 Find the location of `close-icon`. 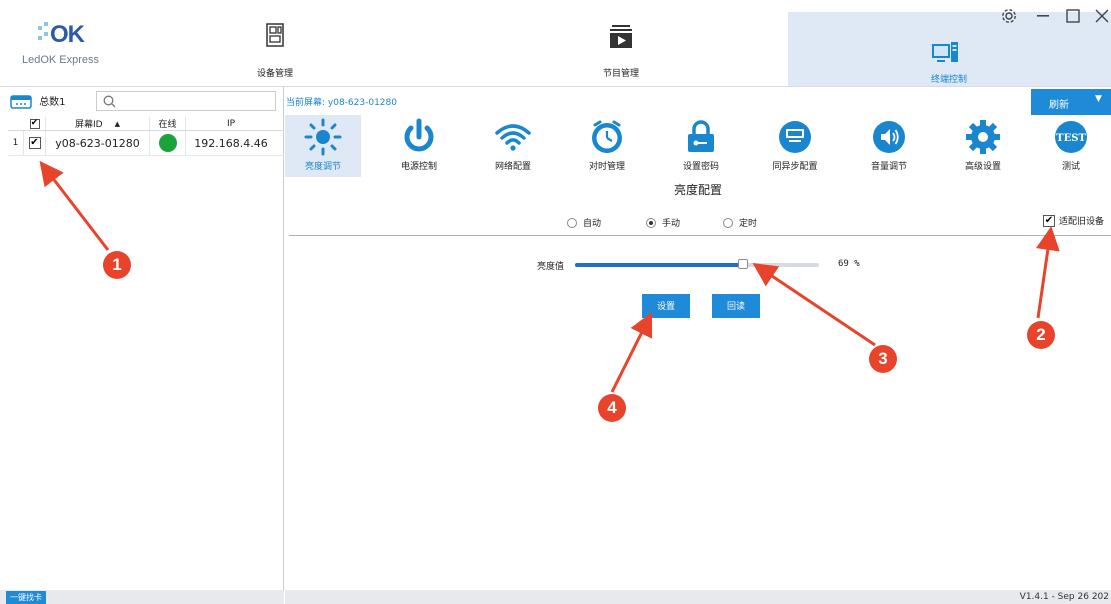

close-icon is located at coordinates (1102, 18).